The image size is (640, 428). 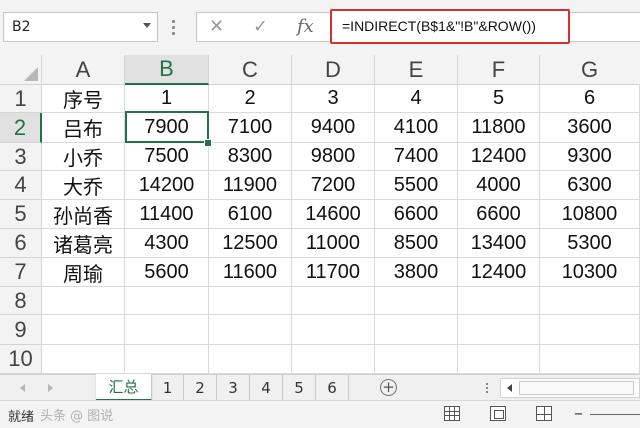 What do you see at coordinates (590, 272) in the screenshot?
I see `cell-g7: 10300` at bounding box center [590, 272].